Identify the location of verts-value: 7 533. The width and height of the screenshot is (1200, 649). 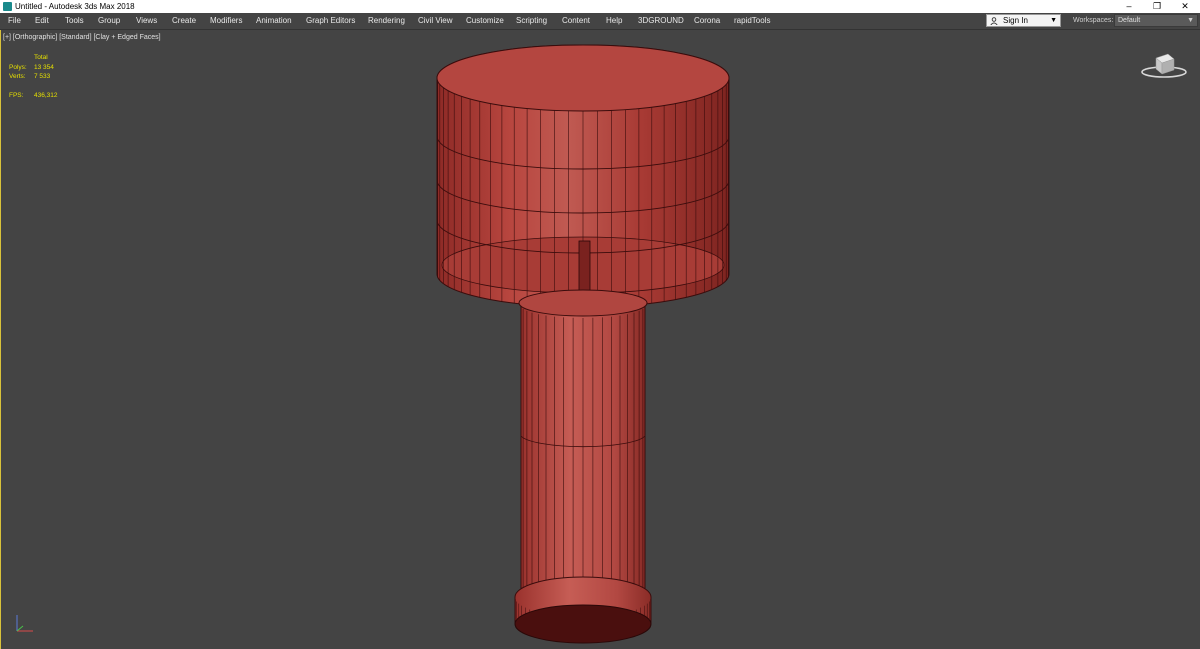
(42, 77).